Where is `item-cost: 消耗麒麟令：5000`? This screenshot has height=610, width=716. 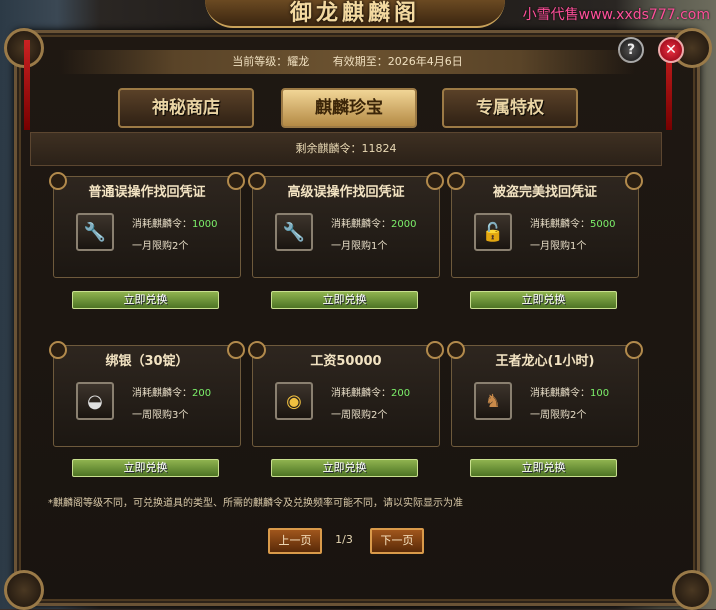 item-cost: 消耗麒麟令：5000 is located at coordinates (573, 224).